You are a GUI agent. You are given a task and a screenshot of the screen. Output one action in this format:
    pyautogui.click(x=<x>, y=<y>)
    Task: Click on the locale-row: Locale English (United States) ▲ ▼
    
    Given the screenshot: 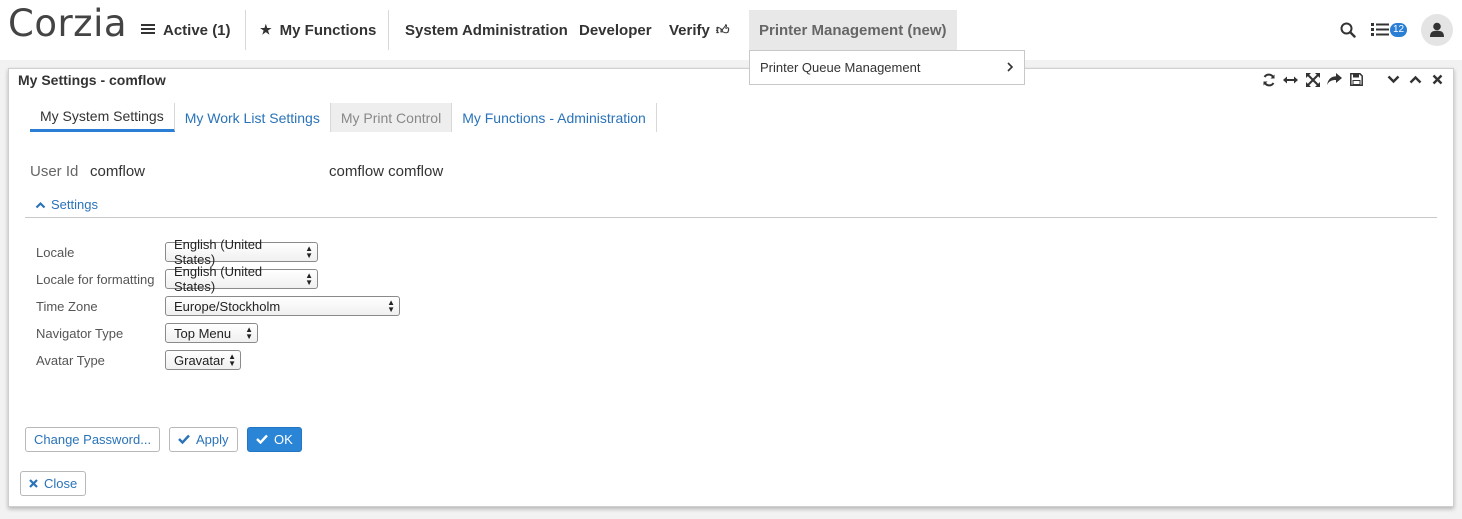 What is the action you would take?
    pyautogui.click(x=177, y=252)
    